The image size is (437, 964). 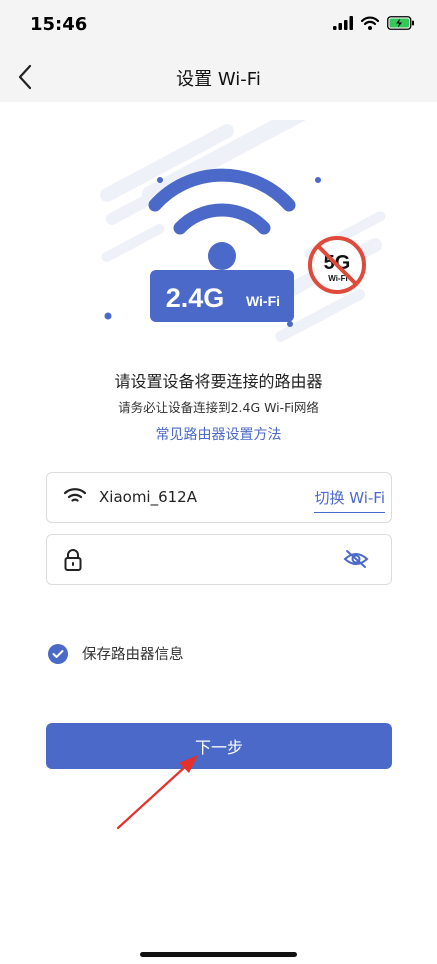 I want to click on eye-hidden-icon, so click(x=356, y=559).